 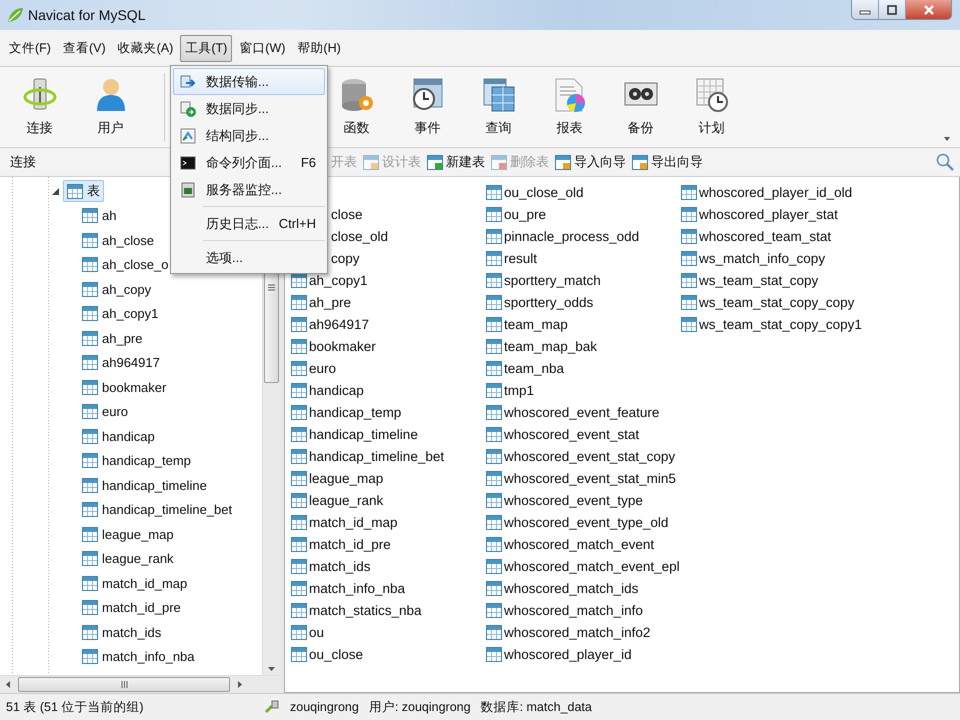 I want to click on table-item: whoscored_event_type, so click(x=564, y=500).